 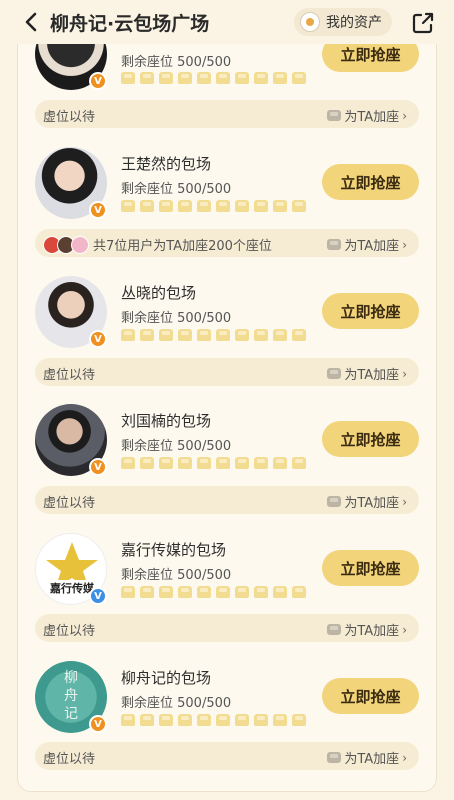 What do you see at coordinates (227, 243) in the screenshot?
I see `support-bar: 共7位用户为TA加座200个座位 为TA加座 ›` at bounding box center [227, 243].